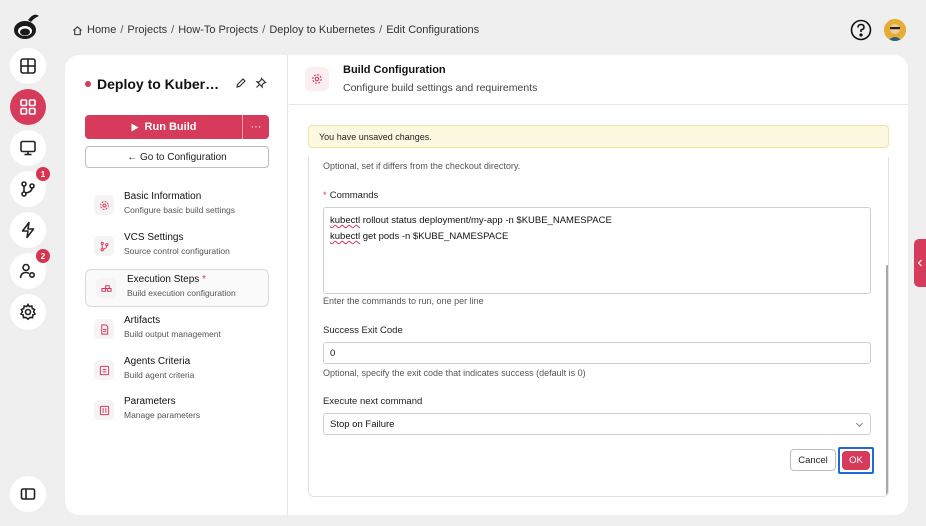 This screenshot has height=526, width=926. I want to click on avatar, so click(895, 30).